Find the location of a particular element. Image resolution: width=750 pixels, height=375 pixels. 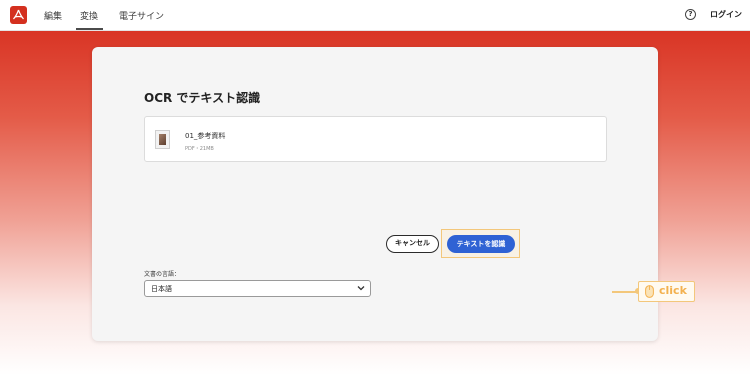

thumbnail-image is located at coordinates (162, 139).